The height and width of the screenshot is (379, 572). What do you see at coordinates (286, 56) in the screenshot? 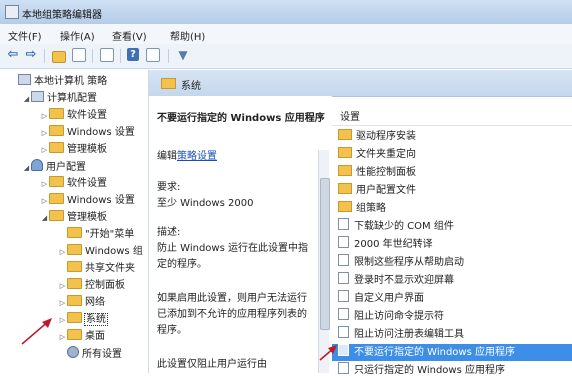
I see `toolbar: ⇦ ⇨ ? ▼` at bounding box center [286, 56].